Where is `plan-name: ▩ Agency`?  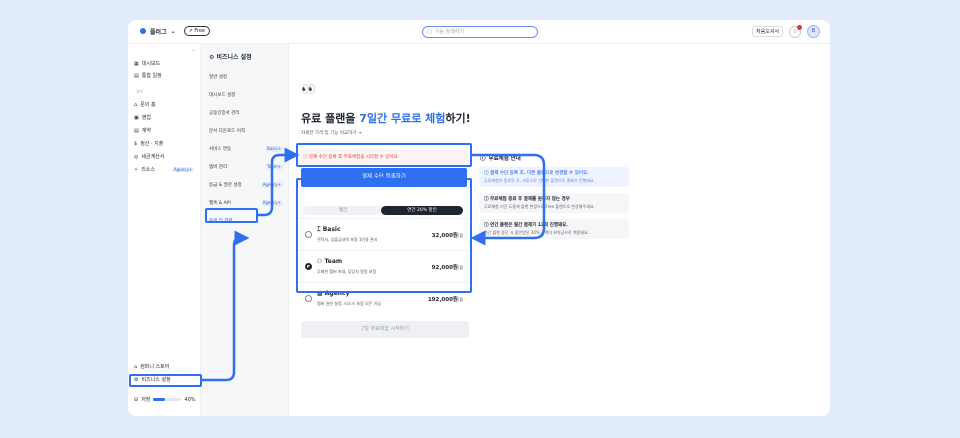 plan-name: ▩ Agency is located at coordinates (333, 293).